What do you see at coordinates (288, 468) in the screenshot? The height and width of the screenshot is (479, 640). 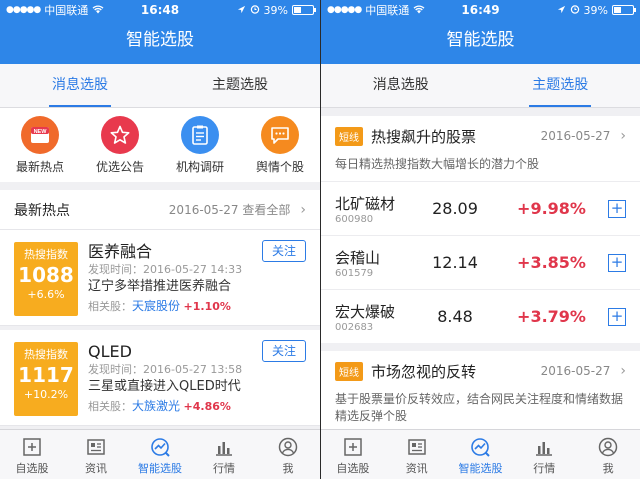 I see `bottom-tab-label: 我` at bounding box center [288, 468].